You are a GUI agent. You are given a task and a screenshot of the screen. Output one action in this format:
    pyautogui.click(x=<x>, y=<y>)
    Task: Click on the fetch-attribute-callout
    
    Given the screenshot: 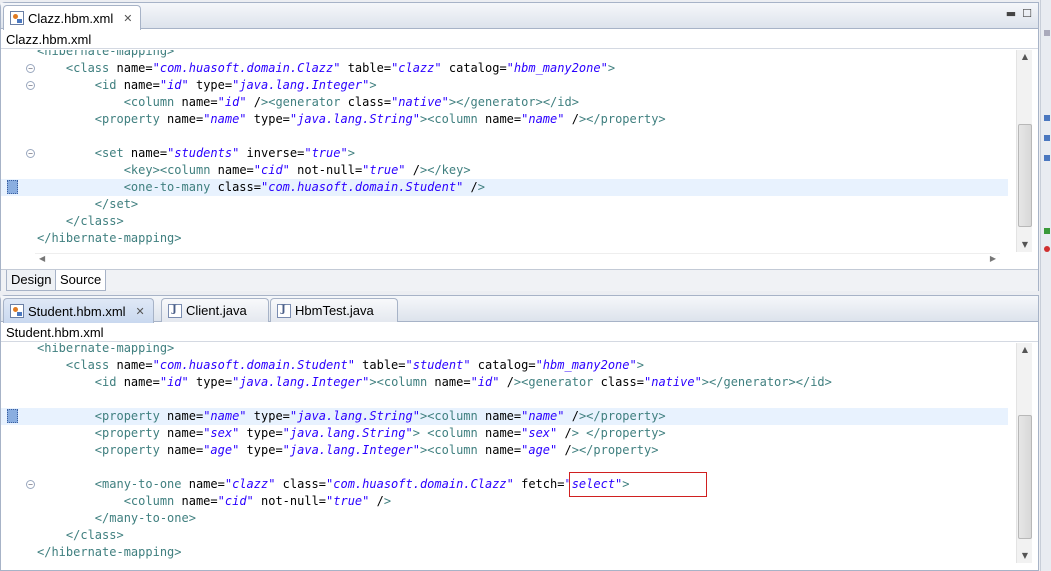 What is the action you would take?
    pyautogui.click(x=638, y=484)
    